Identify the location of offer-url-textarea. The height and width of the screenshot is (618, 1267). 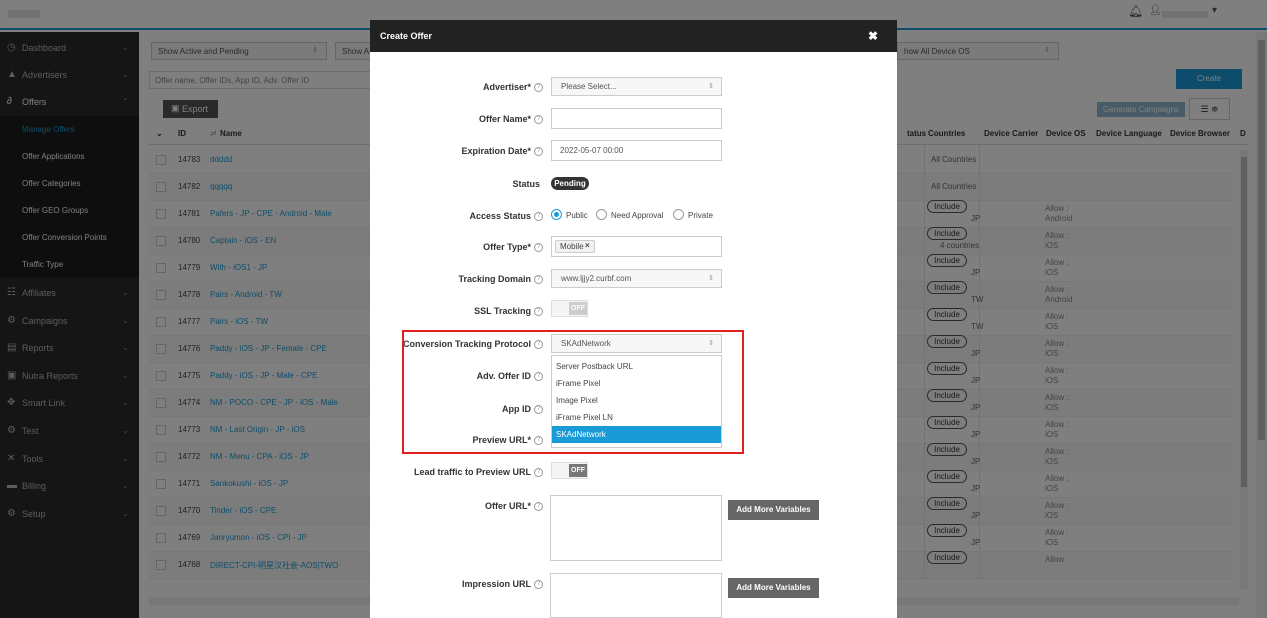
(636, 528).